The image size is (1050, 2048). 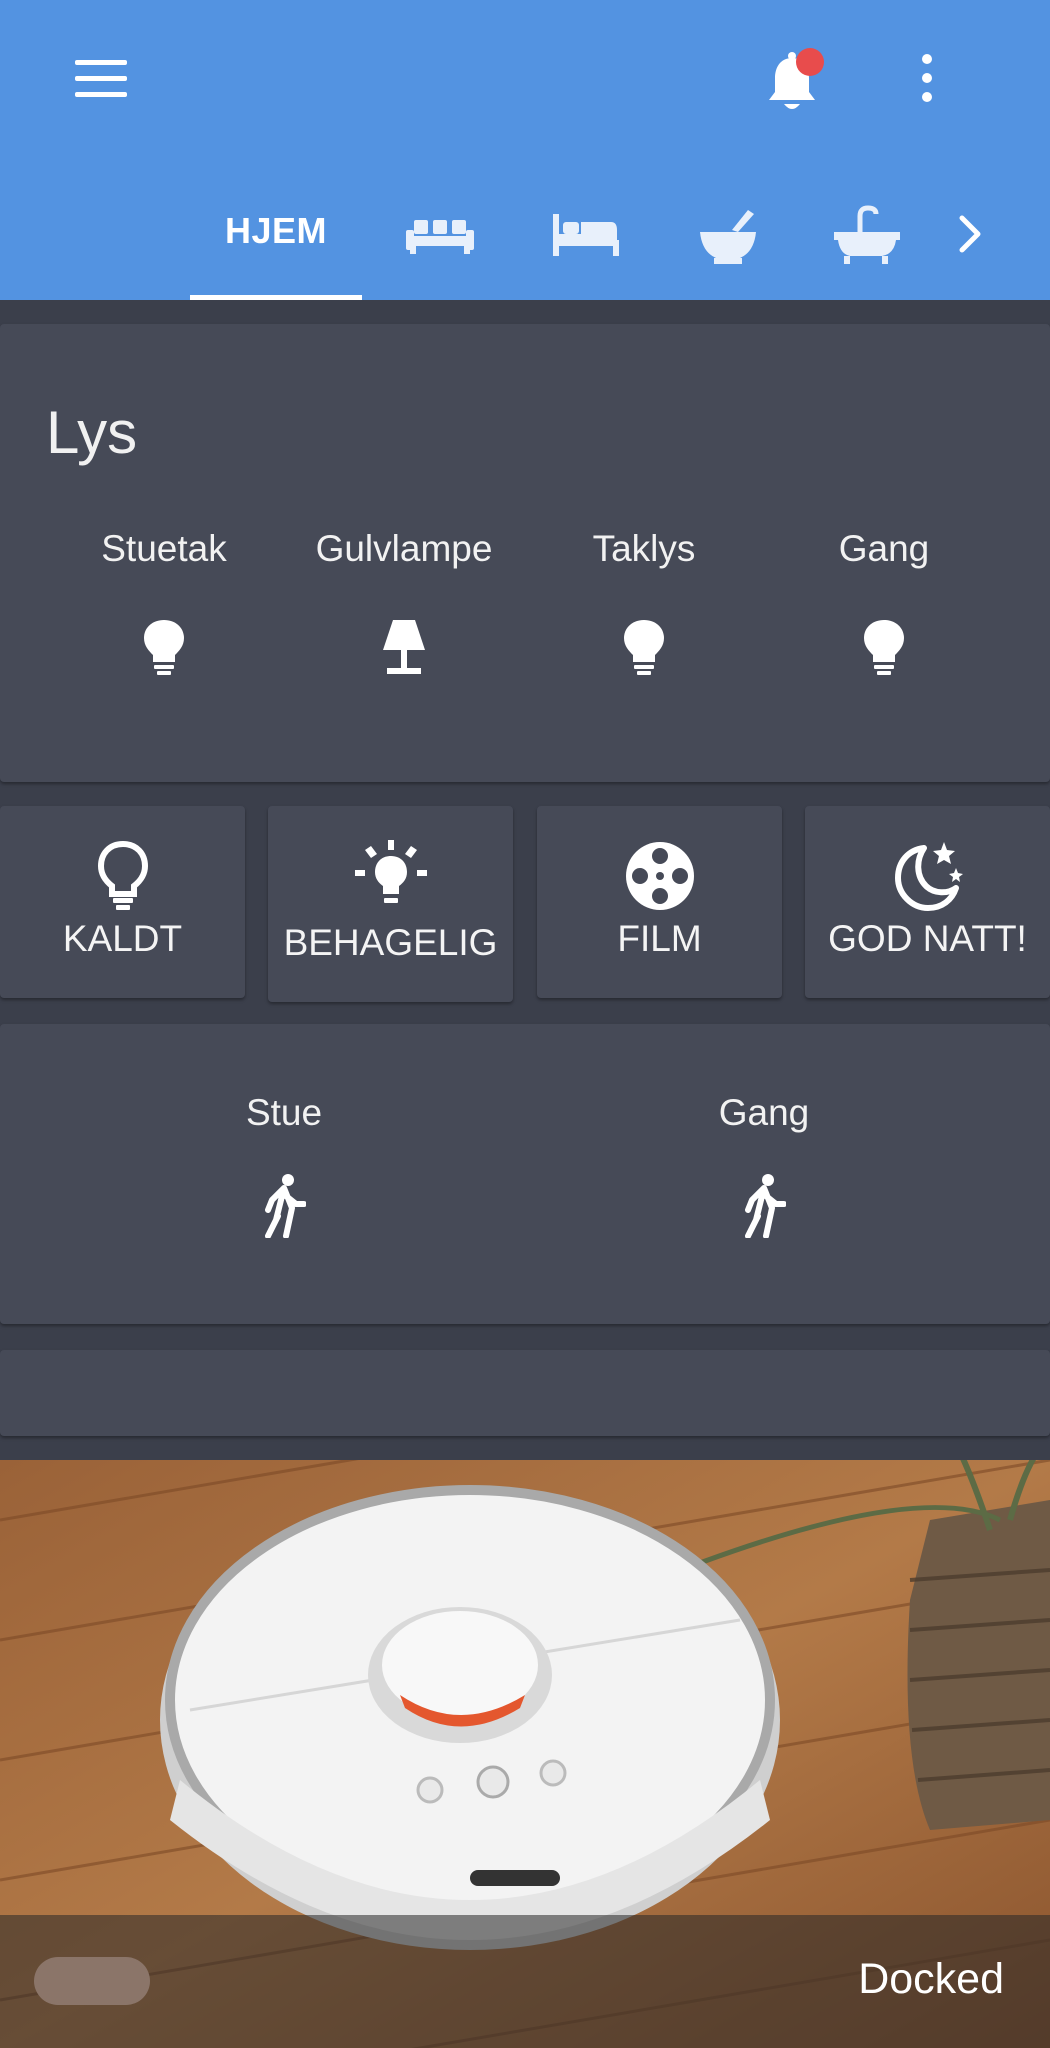 What do you see at coordinates (390, 942) in the screenshot?
I see `scene-label: BEHAGELIG` at bounding box center [390, 942].